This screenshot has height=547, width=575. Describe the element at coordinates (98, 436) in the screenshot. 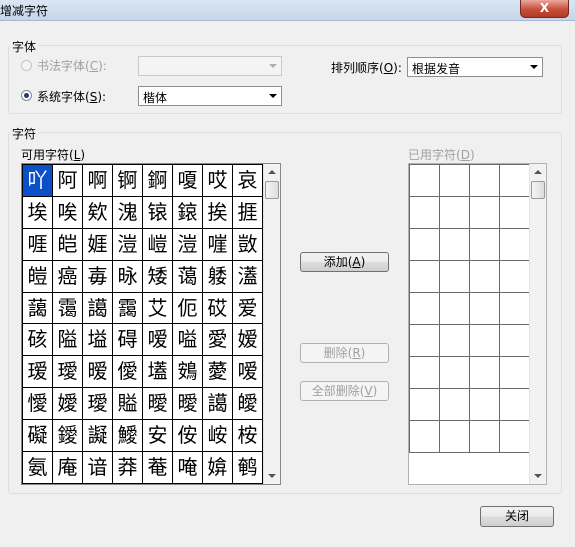

I see `char-cell: 譺` at that location.